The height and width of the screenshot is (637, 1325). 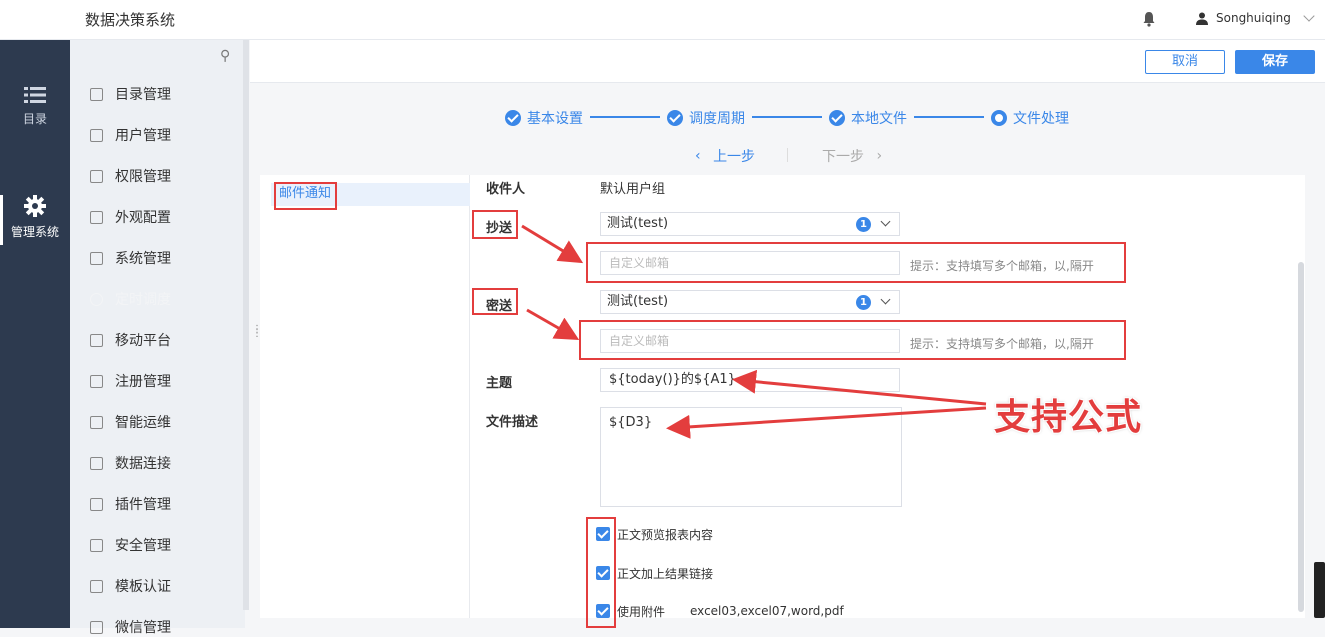 I want to click on annotation-text: 支持公式, so click(x=1068, y=417).